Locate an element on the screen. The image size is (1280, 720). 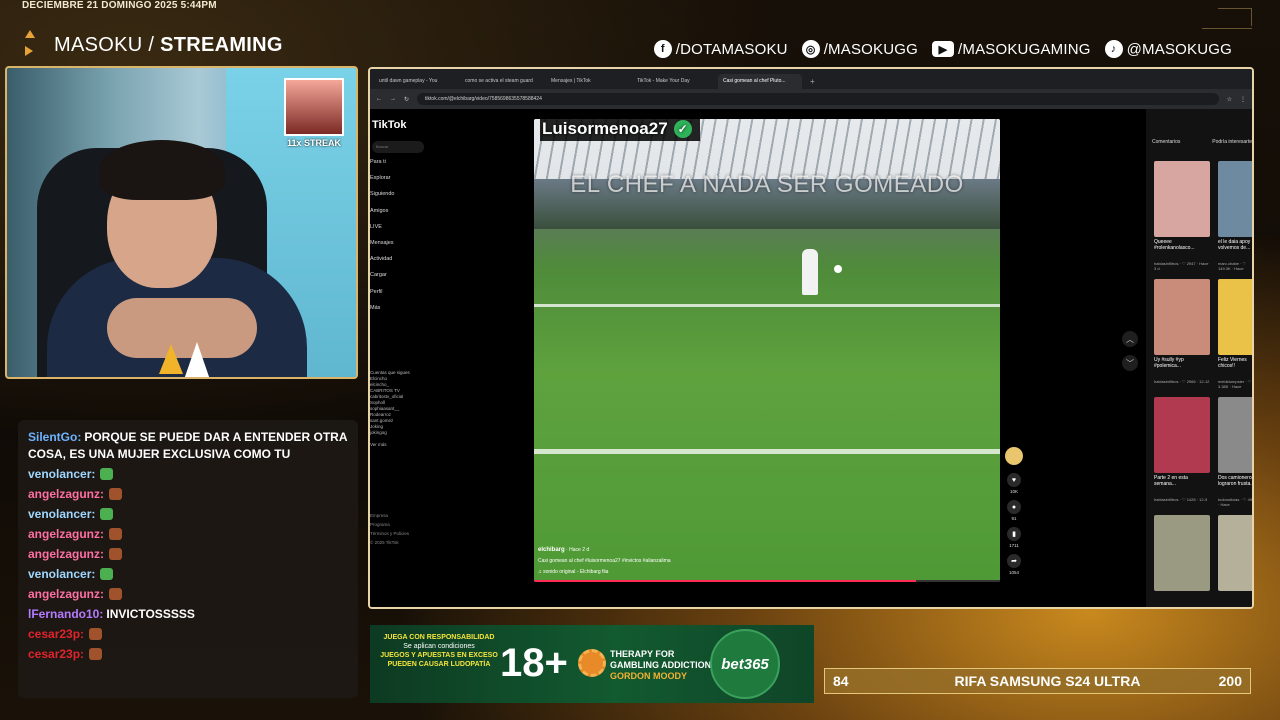
following-item: jokingog is located at coordinates (405, 433).